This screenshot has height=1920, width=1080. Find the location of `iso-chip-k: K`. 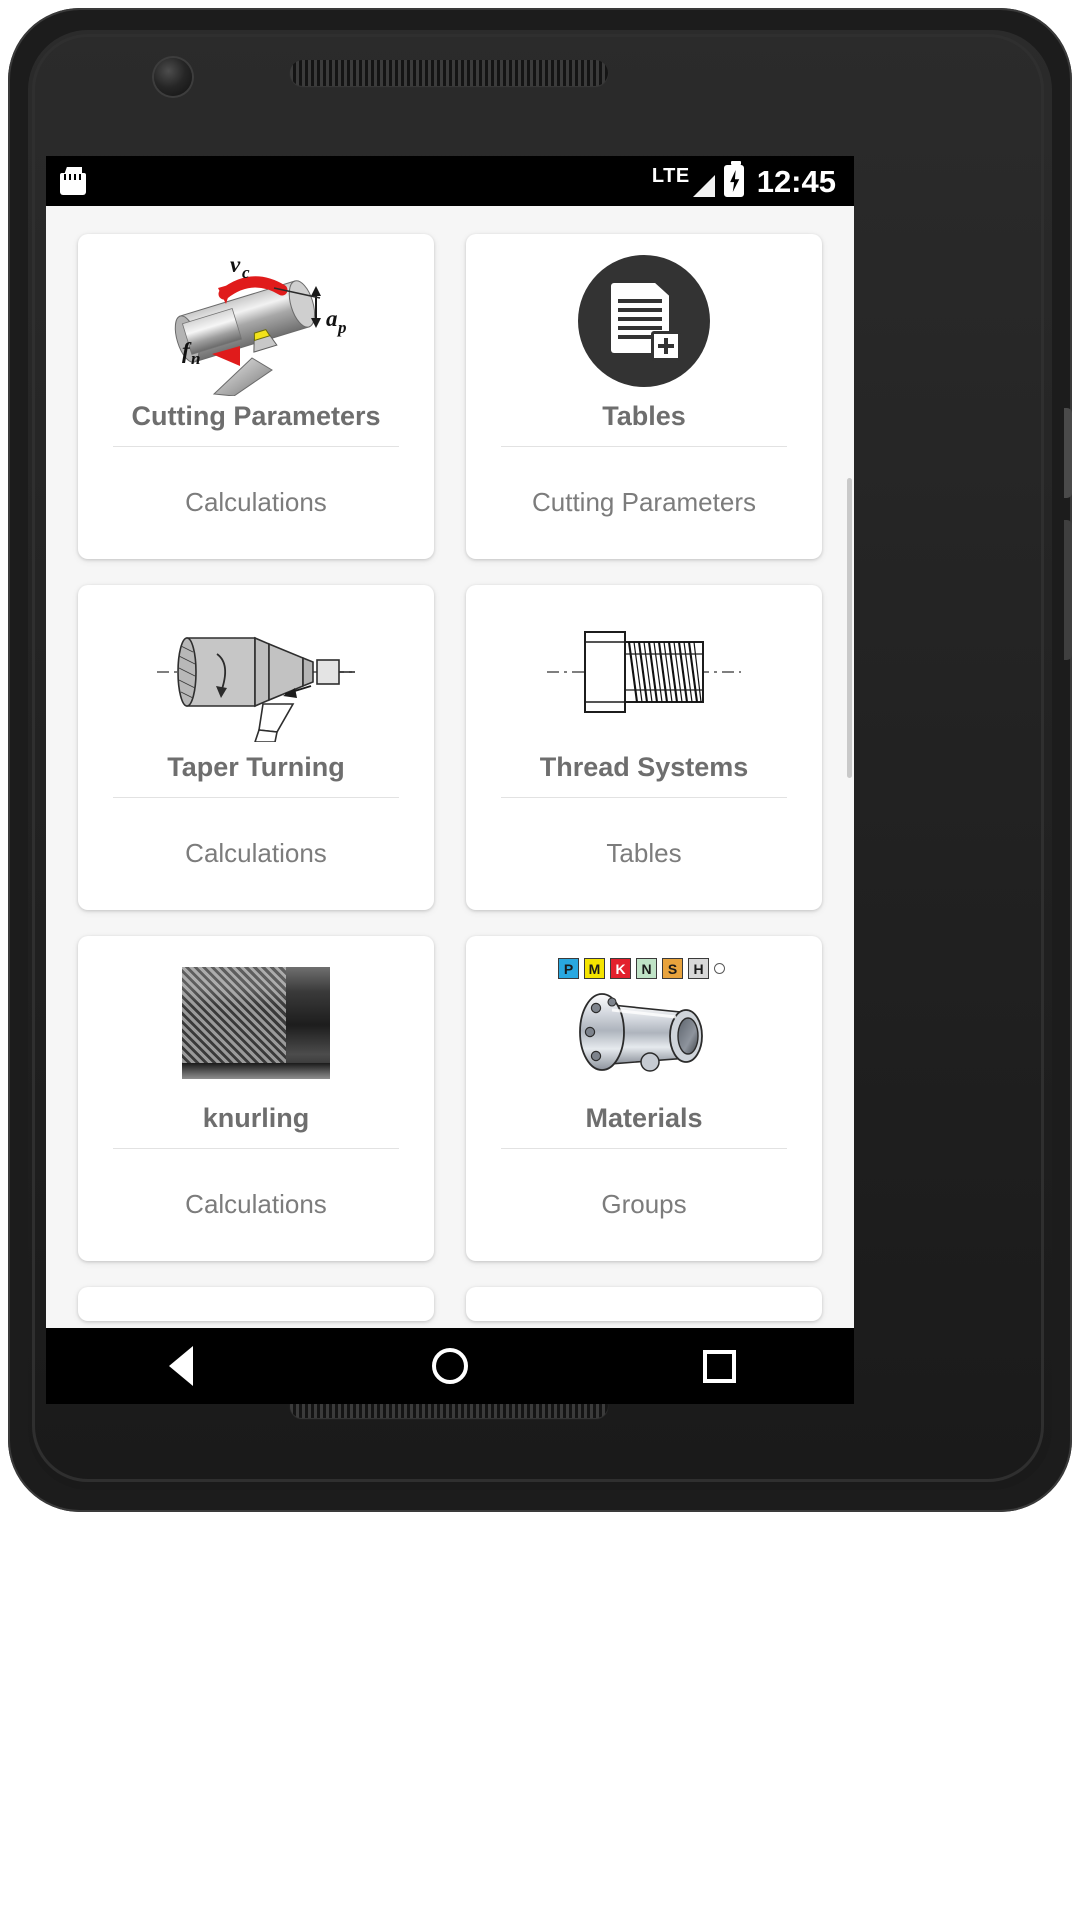

iso-chip-k: K is located at coordinates (620, 968).